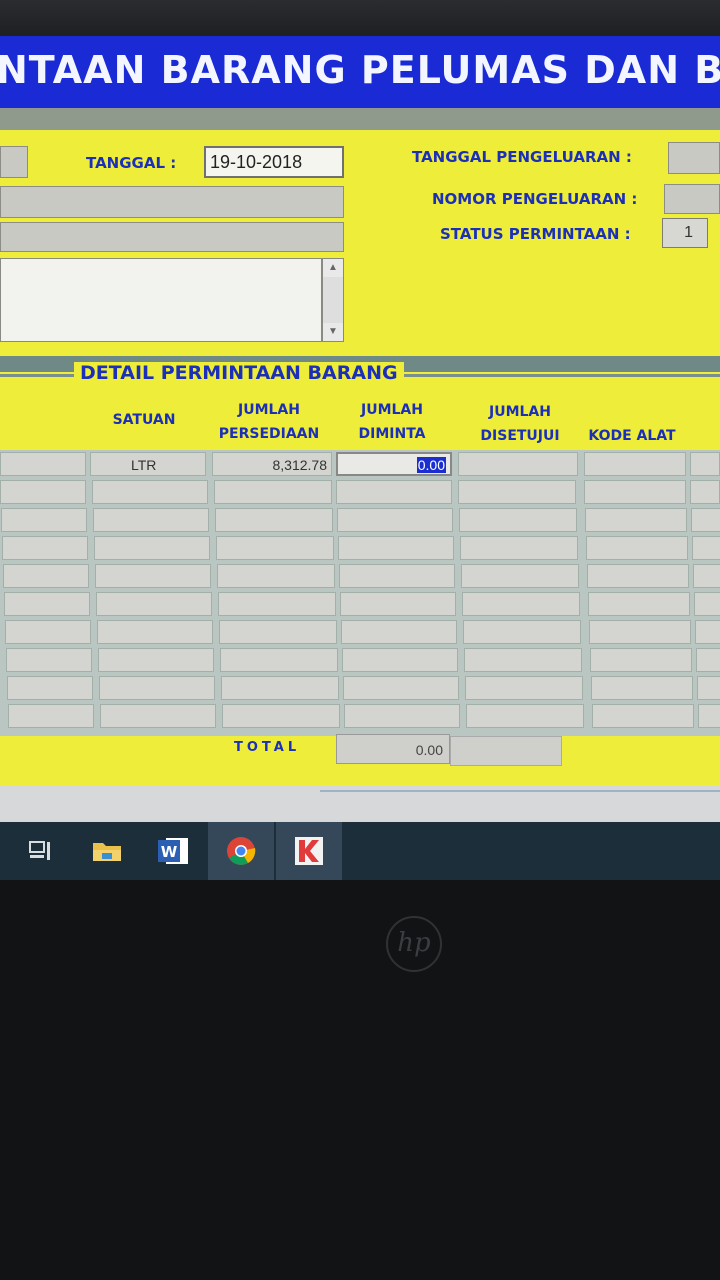 The width and height of the screenshot is (720, 1280). Describe the element at coordinates (333, 268) in the screenshot. I see `scroll-up-icon: ▲` at that location.